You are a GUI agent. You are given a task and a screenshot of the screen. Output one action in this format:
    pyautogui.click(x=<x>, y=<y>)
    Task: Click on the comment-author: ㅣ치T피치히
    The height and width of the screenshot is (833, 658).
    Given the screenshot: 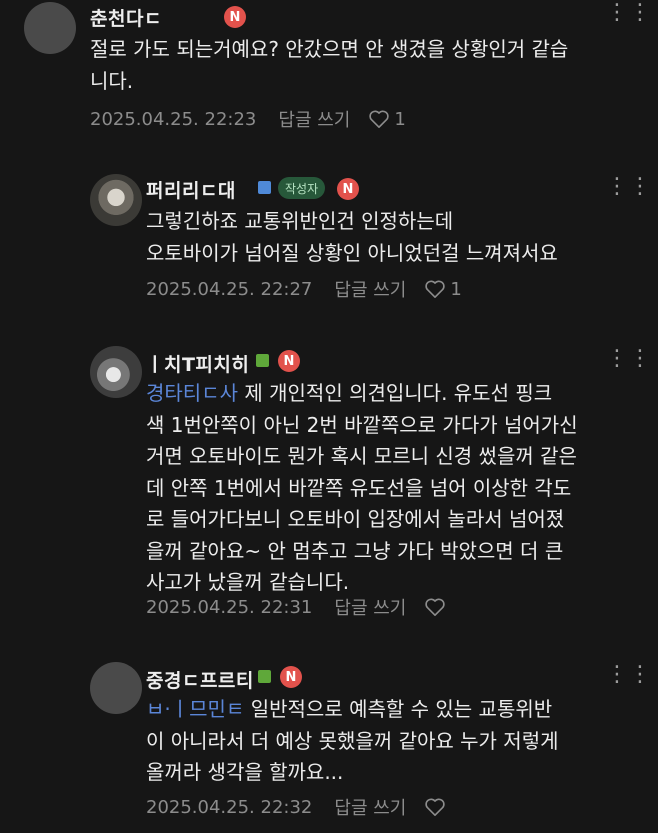 What is the action you would take?
    pyautogui.click(x=197, y=363)
    